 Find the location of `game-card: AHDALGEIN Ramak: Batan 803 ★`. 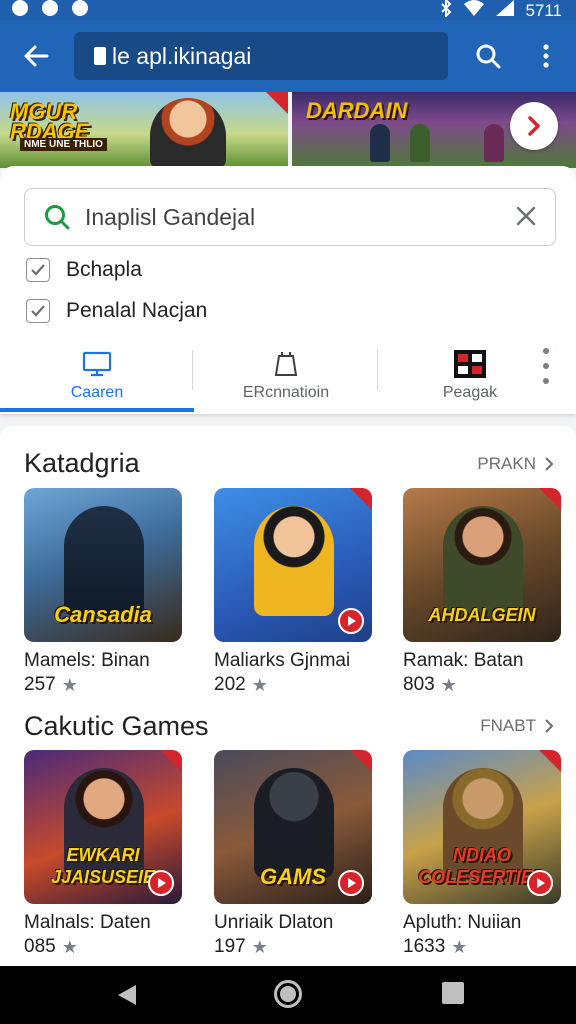

game-card: AHDALGEIN Ramak: Batan 803 ★ is located at coordinates (483, 591).